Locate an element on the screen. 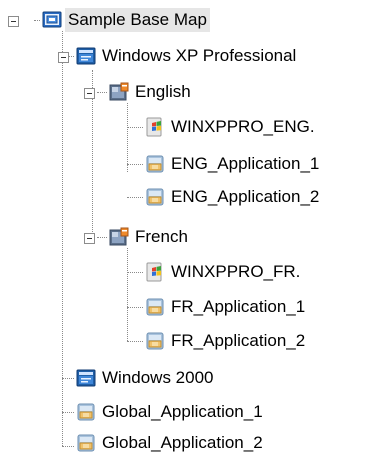 The image size is (365, 457). collapse-french-button is located at coordinates (89, 238).